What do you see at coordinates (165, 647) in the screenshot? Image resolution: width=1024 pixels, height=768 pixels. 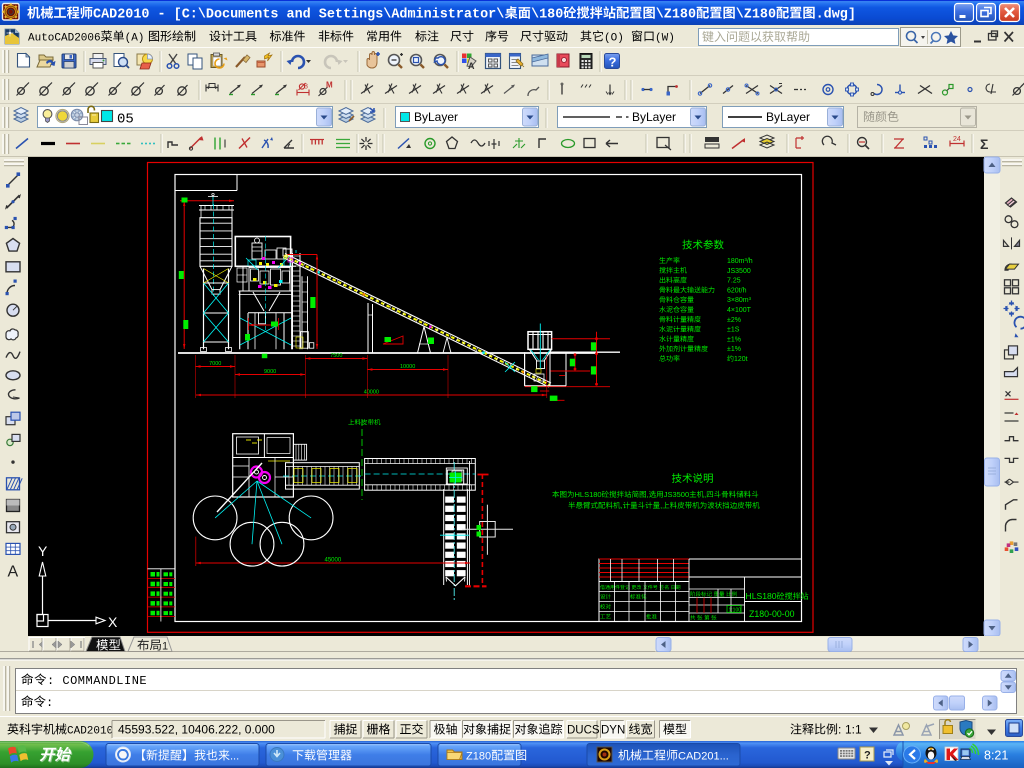 I see `svg-text: 1` at bounding box center [165, 647].